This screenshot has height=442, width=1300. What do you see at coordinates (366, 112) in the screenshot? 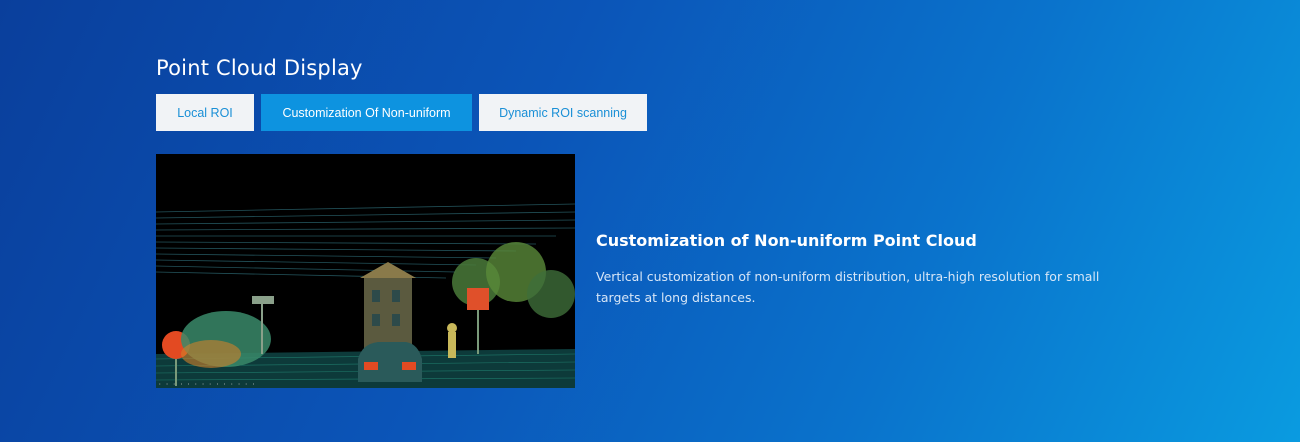
I see `tab-customization-non-uniform: Customization Of Non-uniform` at bounding box center [366, 112].